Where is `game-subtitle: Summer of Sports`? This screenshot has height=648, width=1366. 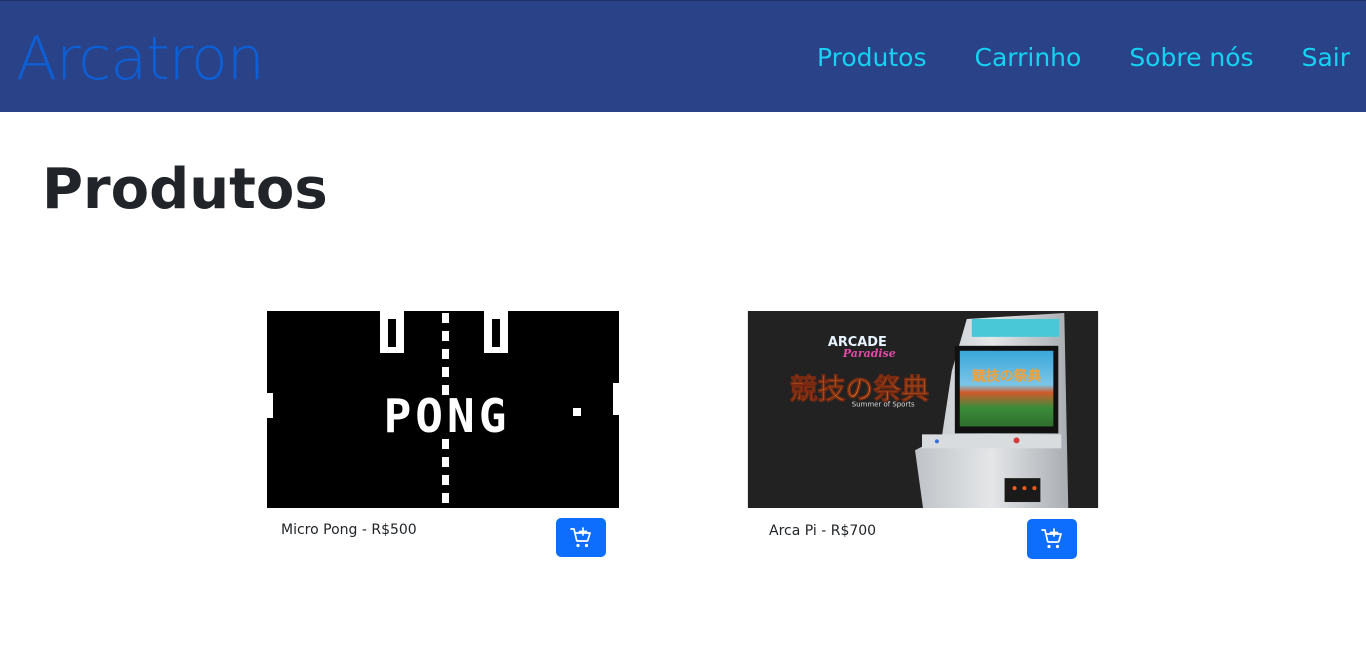 game-subtitle: Summer of Sports is located at coordinates (883, 405).